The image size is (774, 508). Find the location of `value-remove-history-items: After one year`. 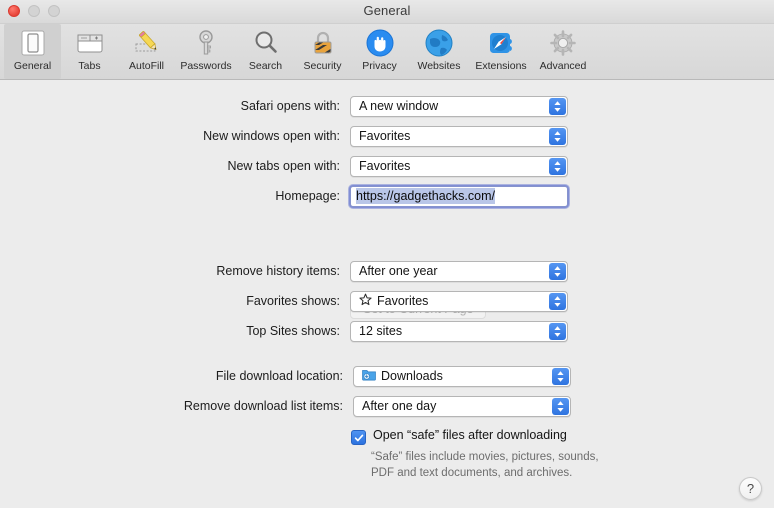

value-remove-history-items: After one year is located at coordinates (398, 271).